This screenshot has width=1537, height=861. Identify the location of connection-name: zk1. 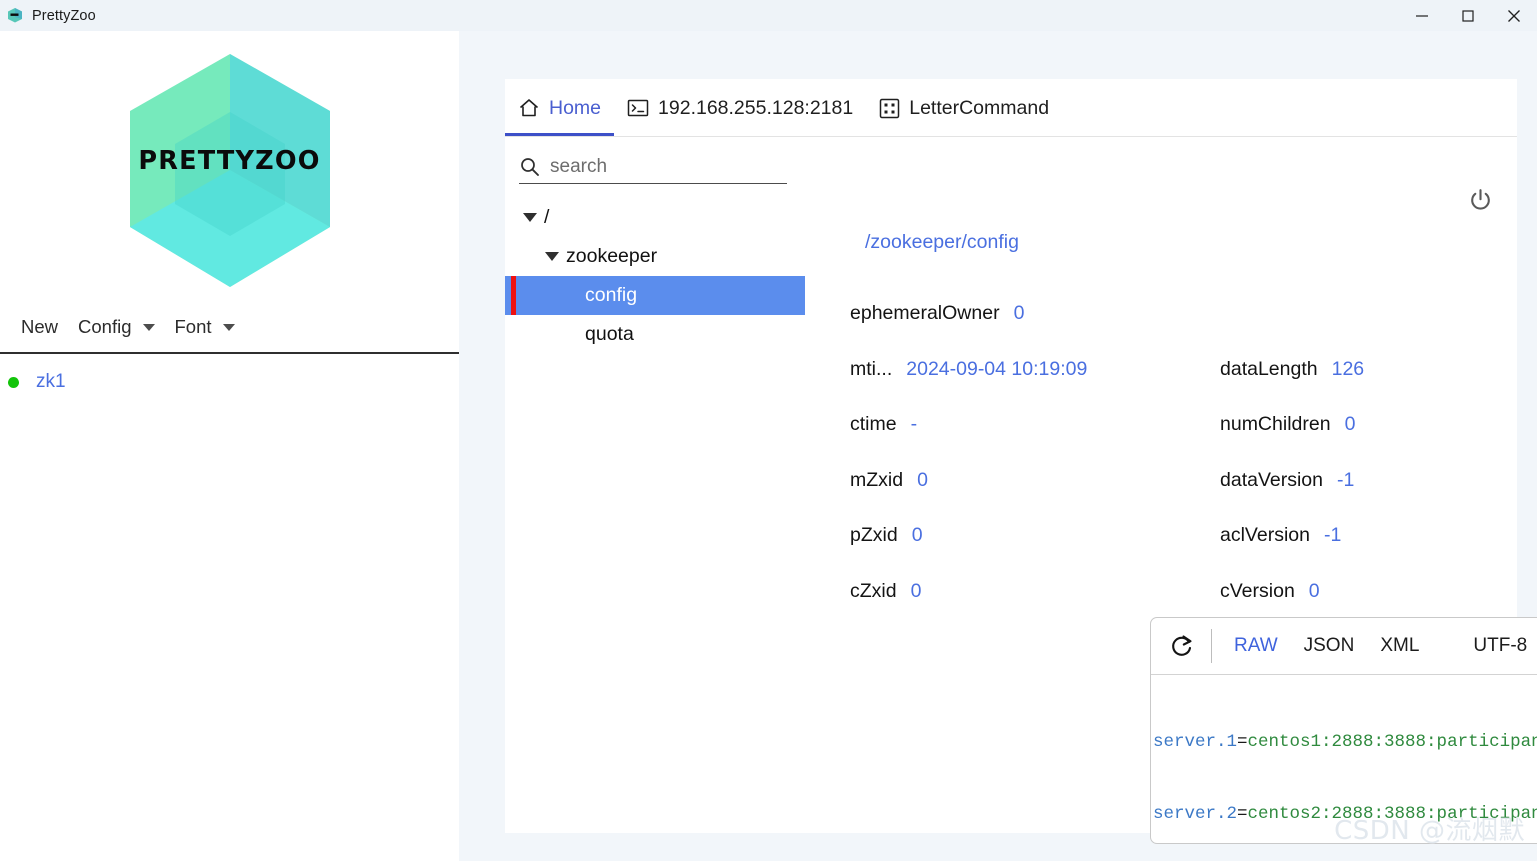
(51, 381).